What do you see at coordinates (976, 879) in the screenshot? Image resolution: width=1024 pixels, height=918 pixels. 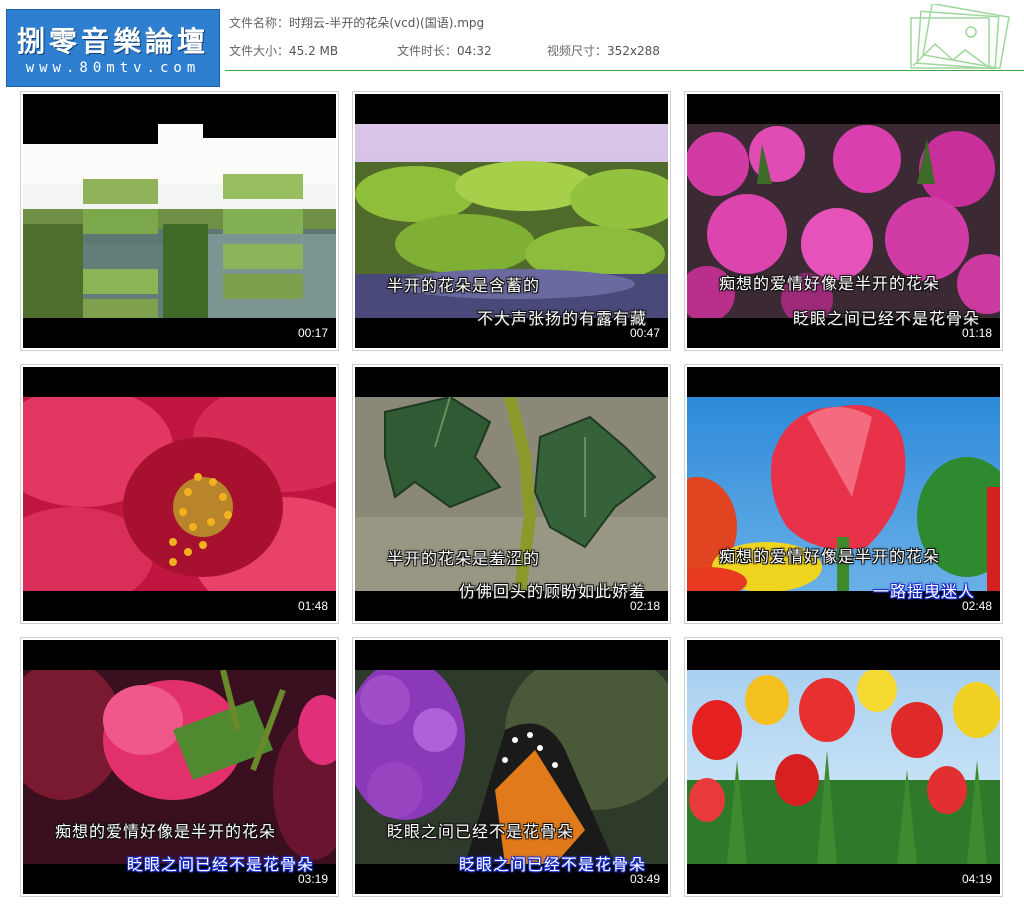 I see `timestamp: 04:19` at bounding box center [976, 879].